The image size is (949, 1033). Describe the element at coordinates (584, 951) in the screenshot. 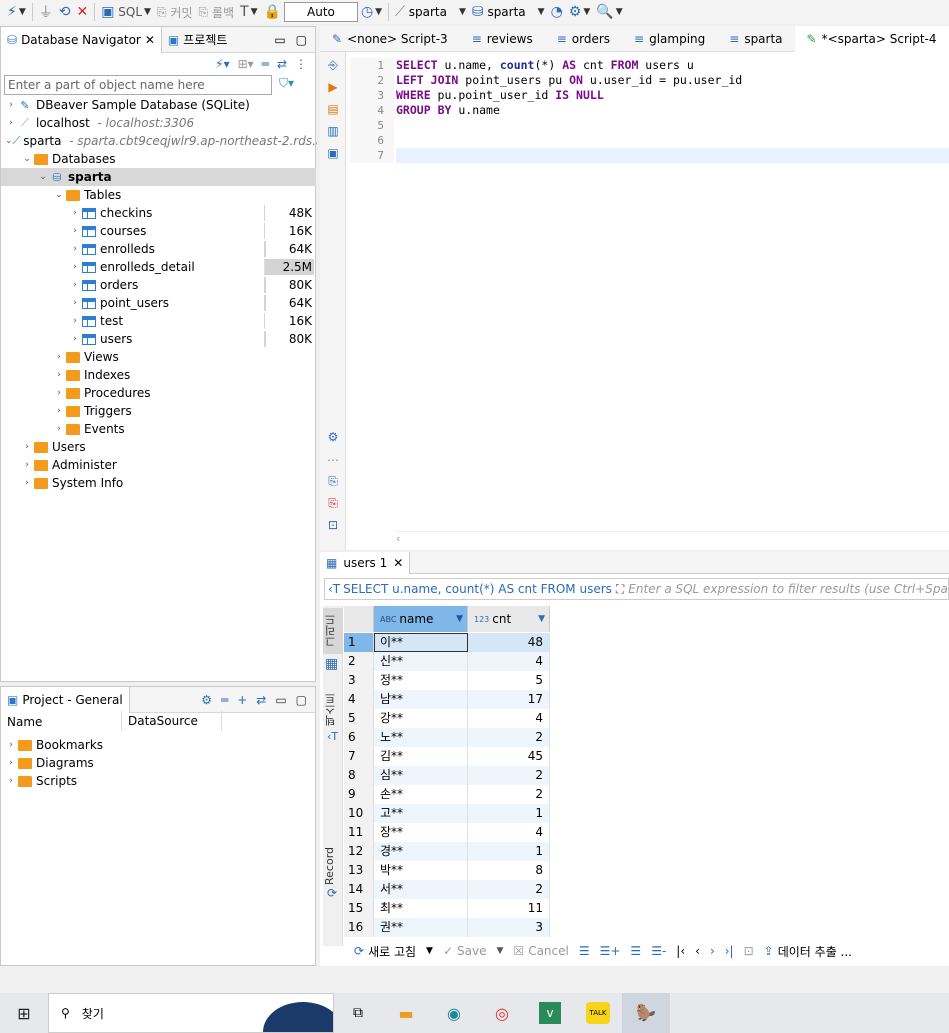

I see `edit-row-icon: ☰` at that location.